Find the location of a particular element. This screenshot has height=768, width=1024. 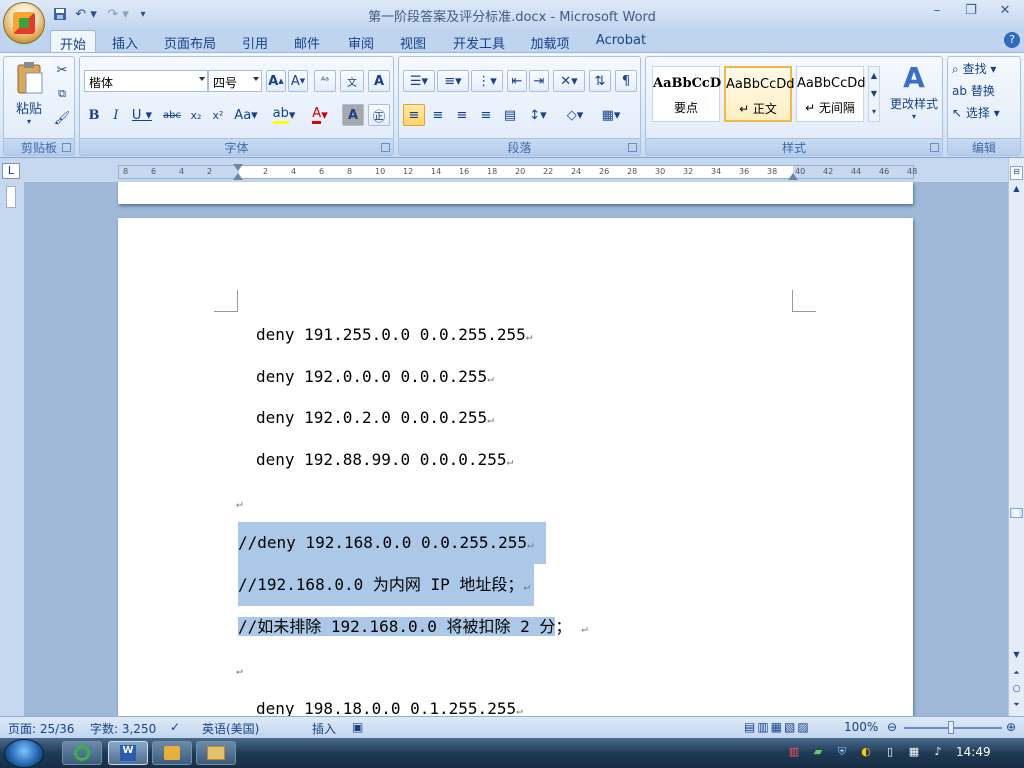

folder-taskbar-icon is located at coordinates (216, 753).